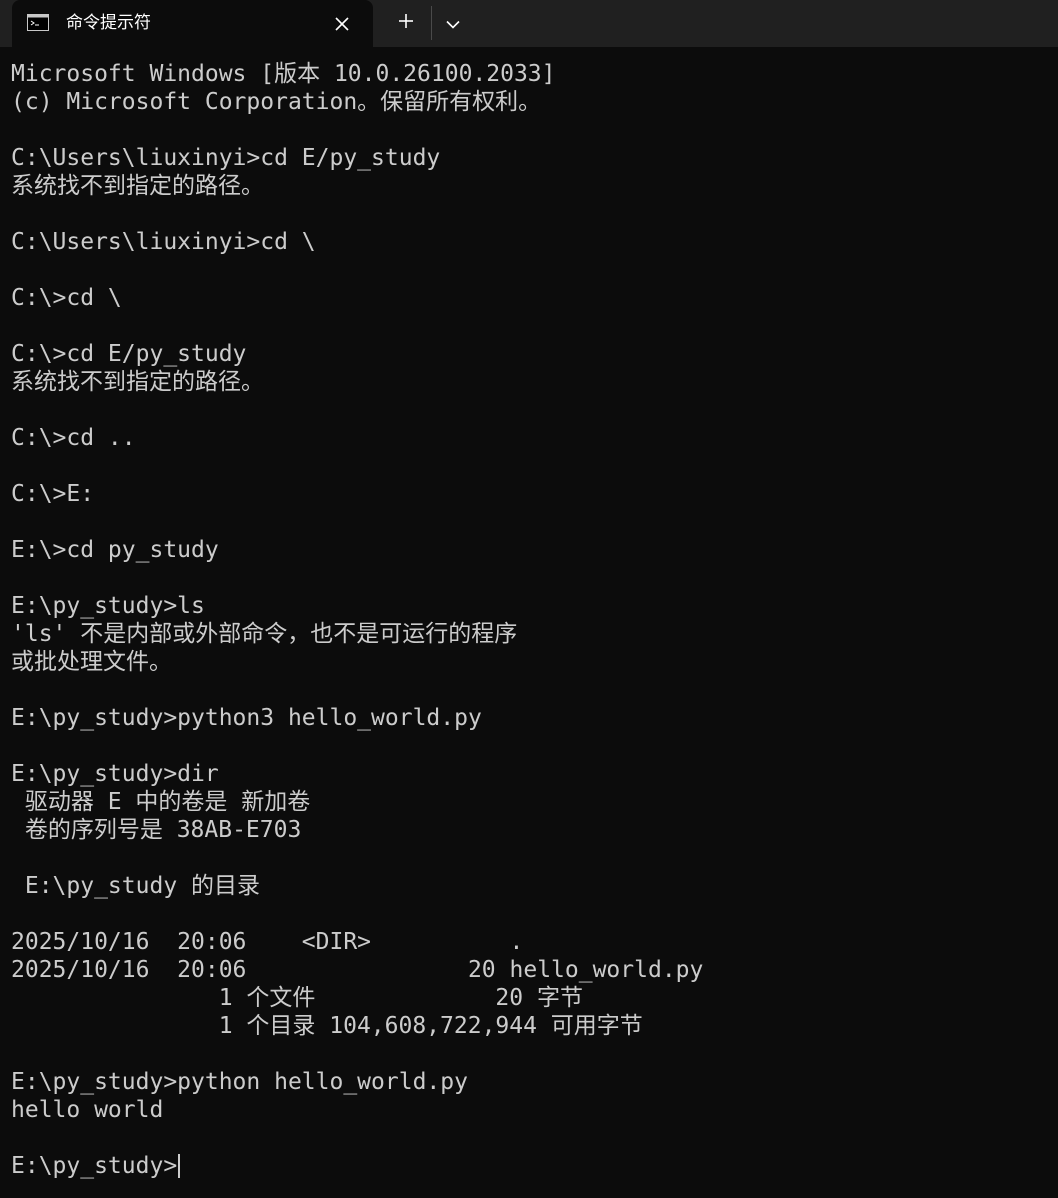 The width and height of the screenshot is (1058, 1198). I want to click on current-prompt: E:\py_study>, so click(94, 1166).